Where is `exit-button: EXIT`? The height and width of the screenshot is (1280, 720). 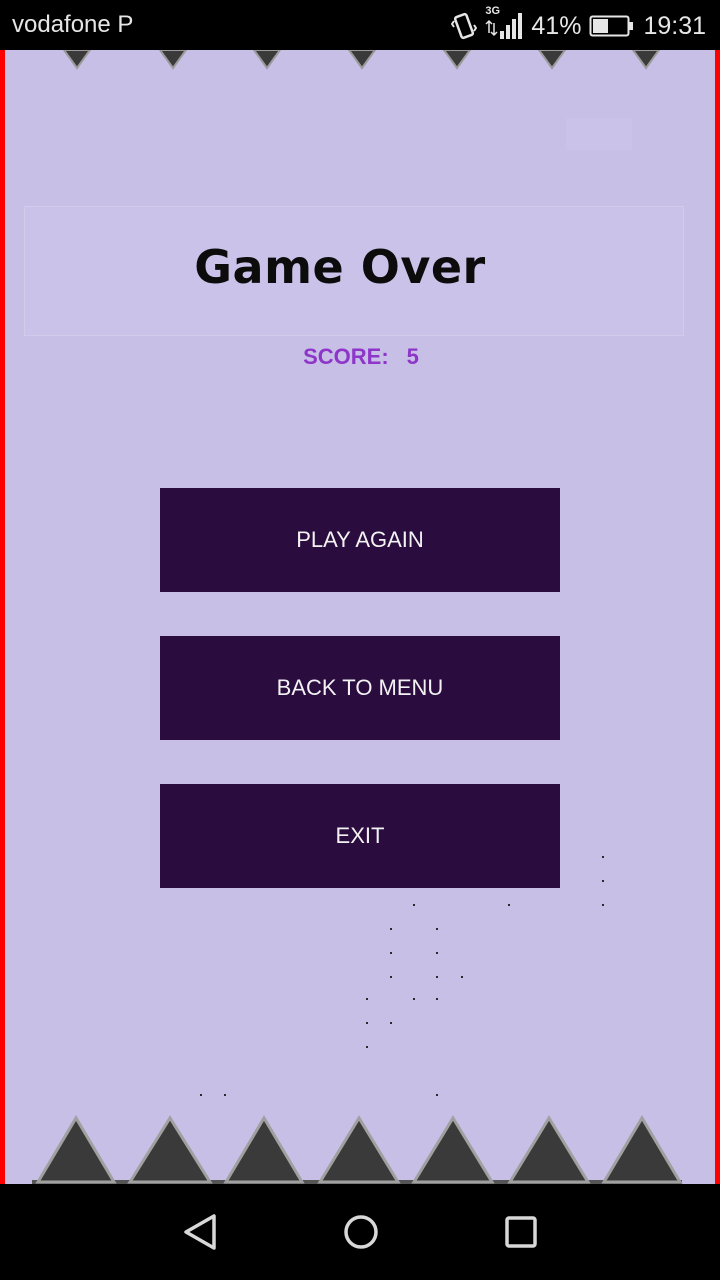 exit-button: EXIT is located at coordinates (360, 836).